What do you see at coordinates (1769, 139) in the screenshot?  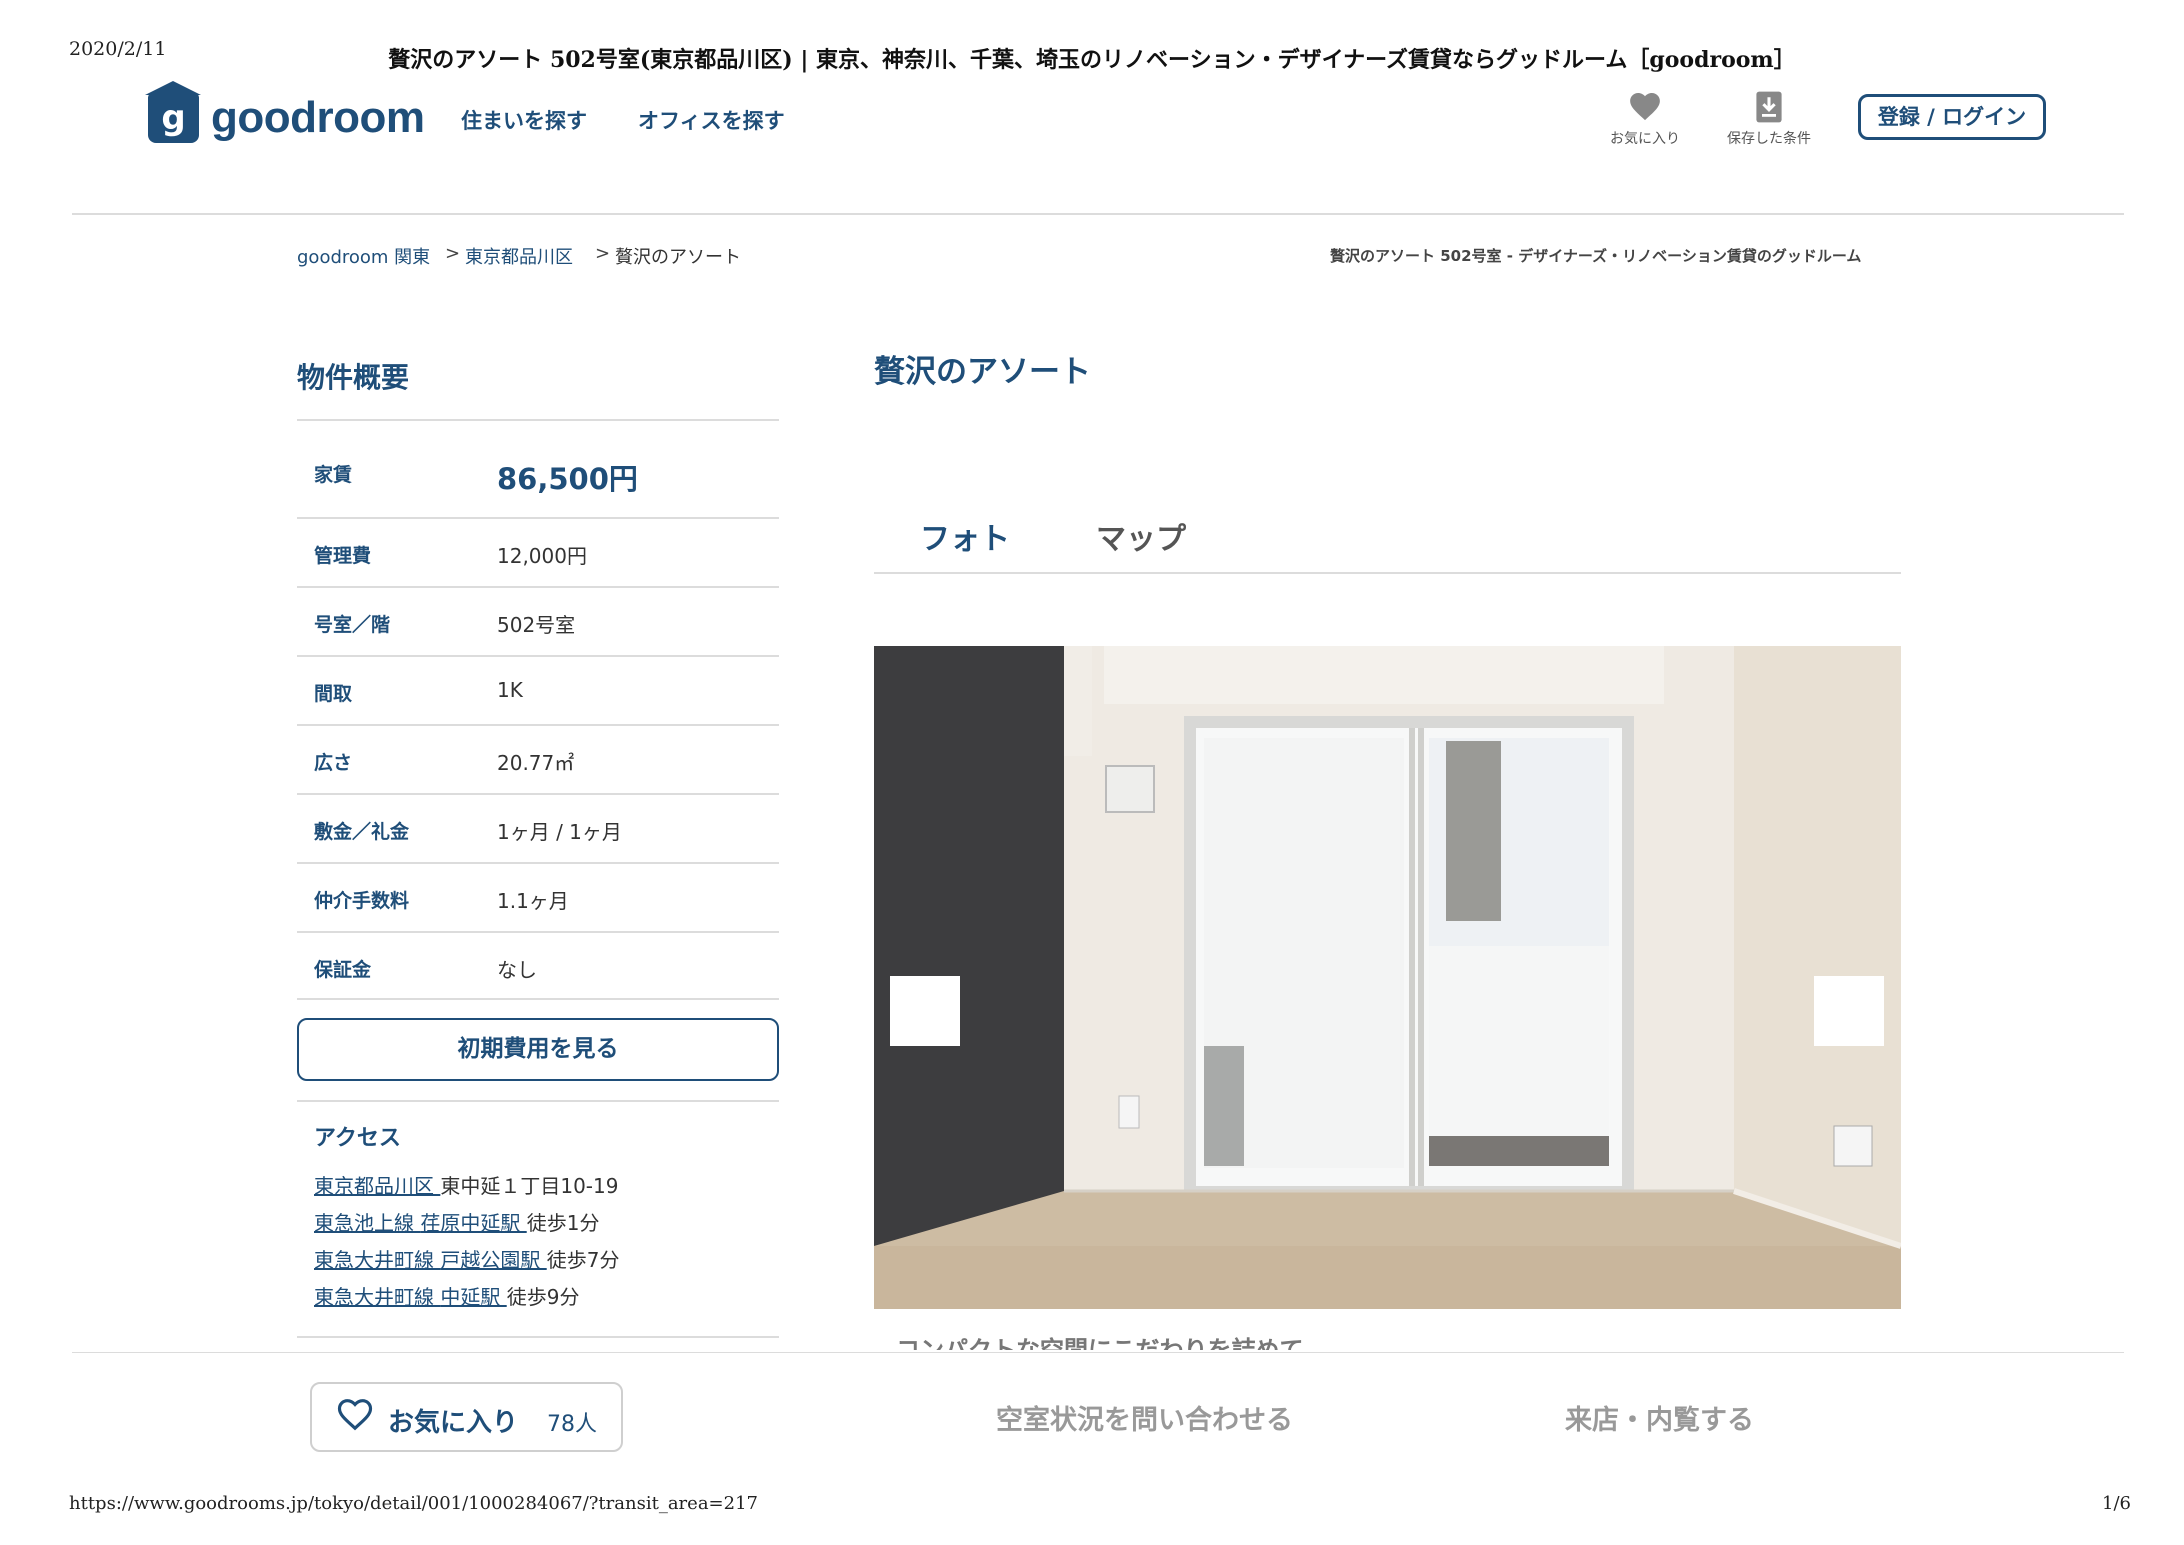 I see `saved-label: 保存した条件` at bounding box center [1769, 139].